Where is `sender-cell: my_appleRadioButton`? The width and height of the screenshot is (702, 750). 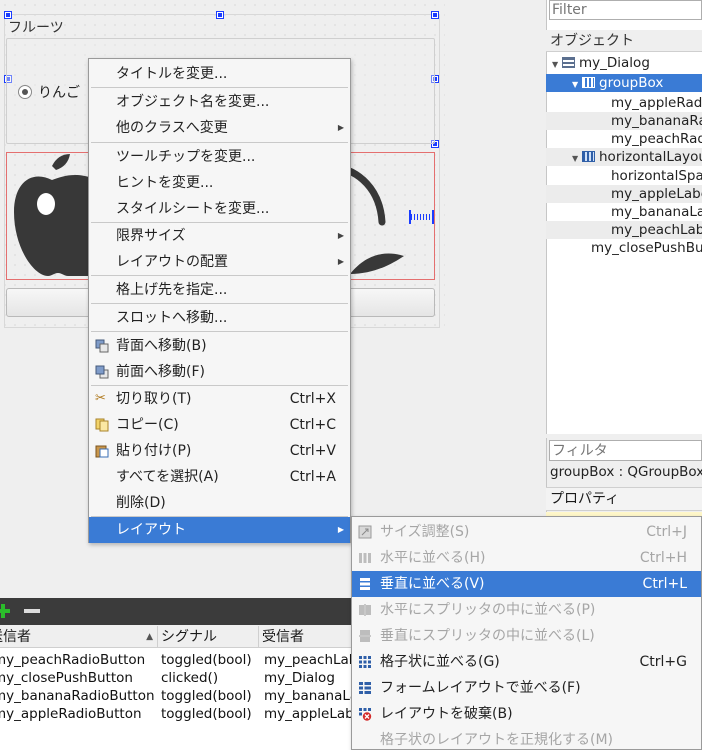 sender-cell: my_appleRadioButton is located at coordinates (79, 714).